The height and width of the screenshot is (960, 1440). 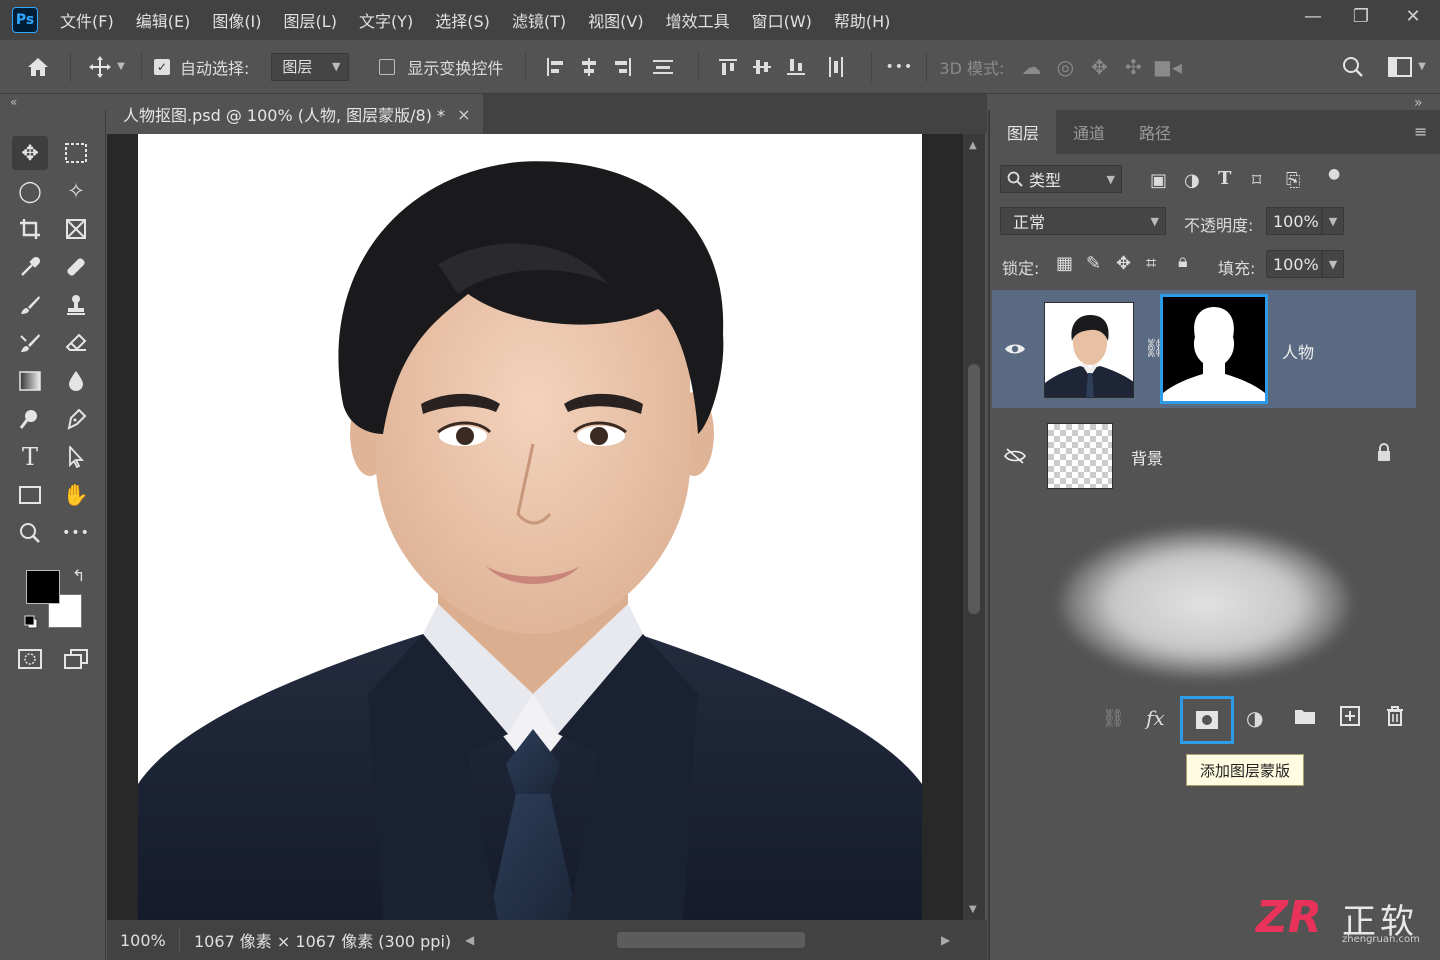 What do you see at coordinates (1061, 179) in the screenshot?
I see `layer-filter-dropdown: 类型 ▼` at bounding box center [1061, 179].